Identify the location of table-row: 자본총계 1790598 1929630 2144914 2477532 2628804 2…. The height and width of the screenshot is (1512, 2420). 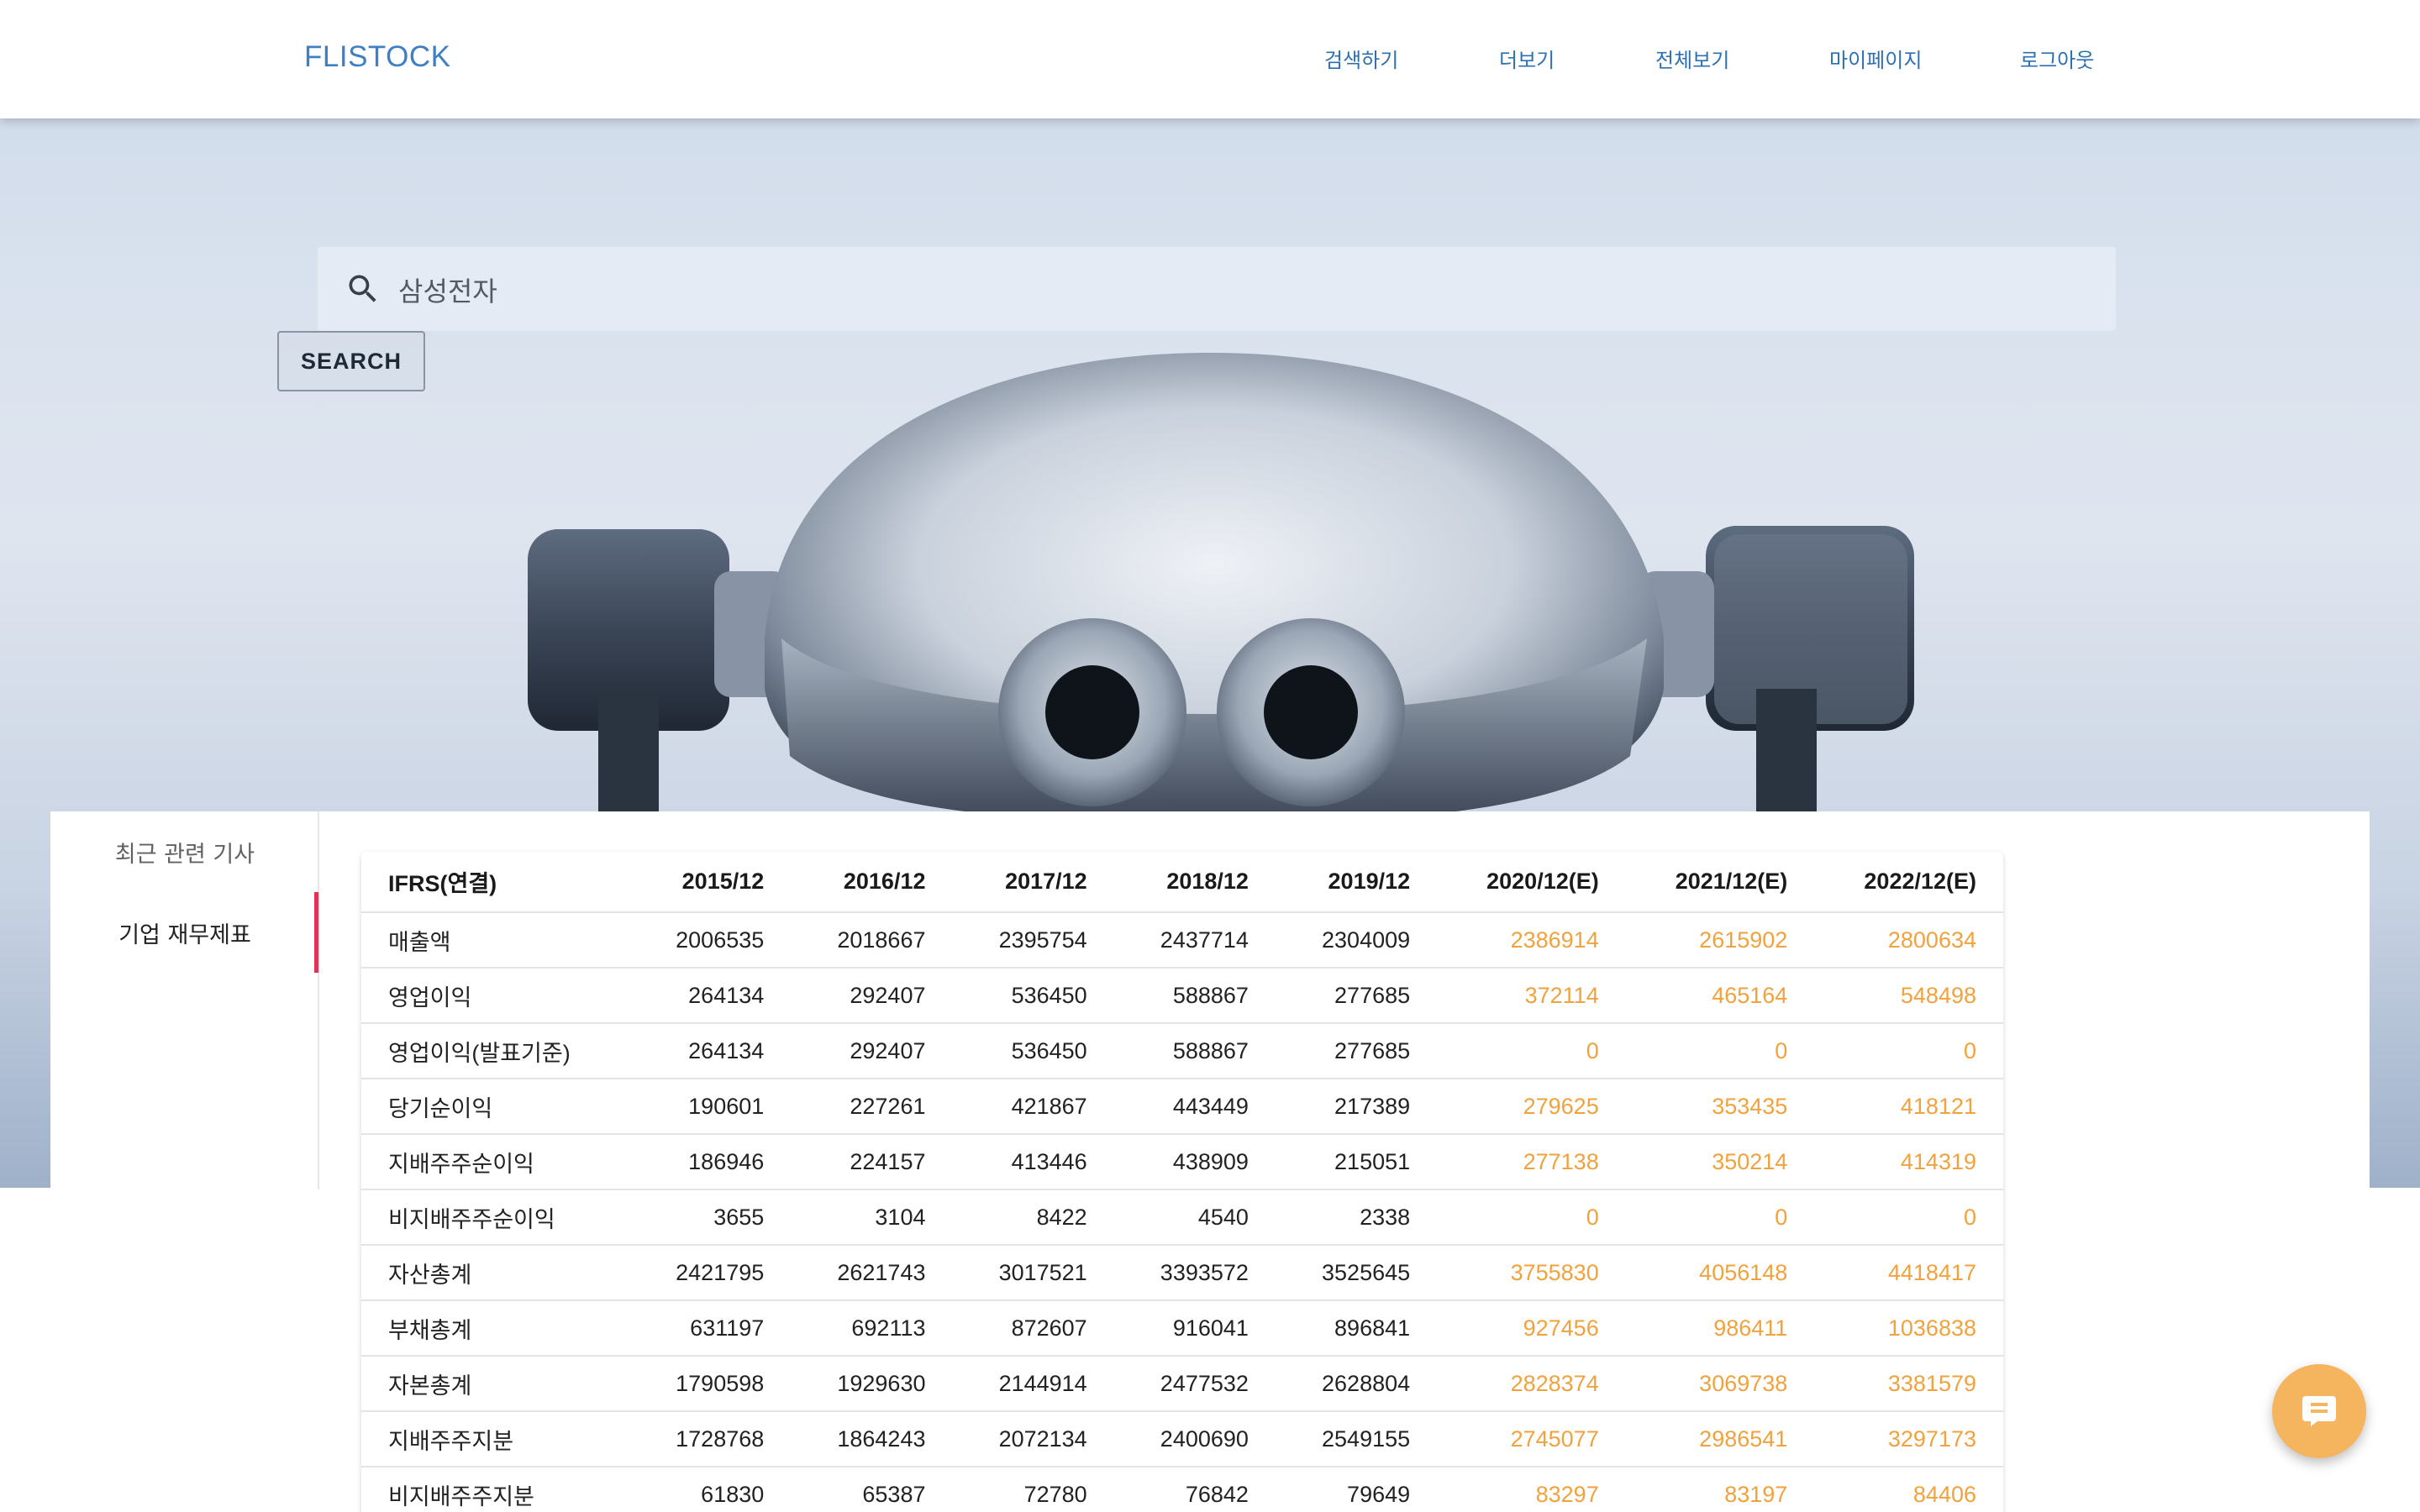
(1182, 1384).